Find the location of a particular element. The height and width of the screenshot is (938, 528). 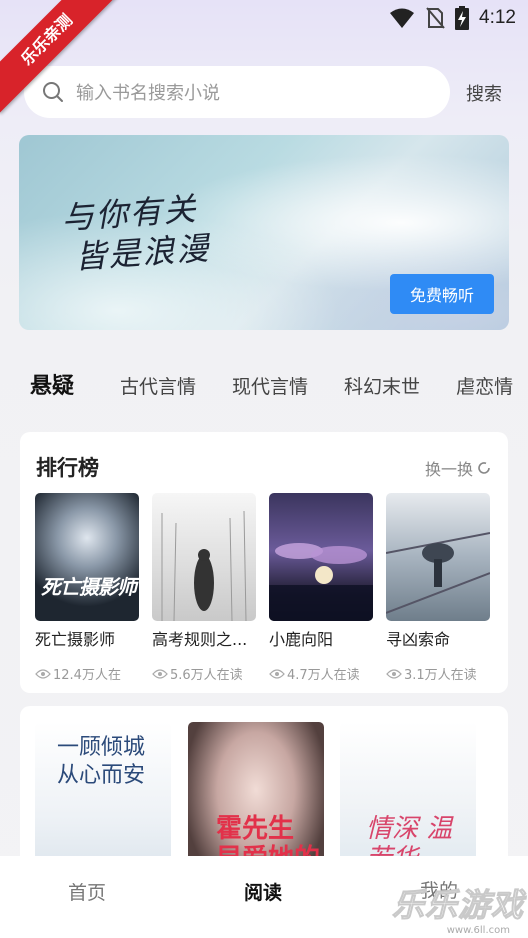

book-title: 寻凶索命 is located at coordinates (418, 639).